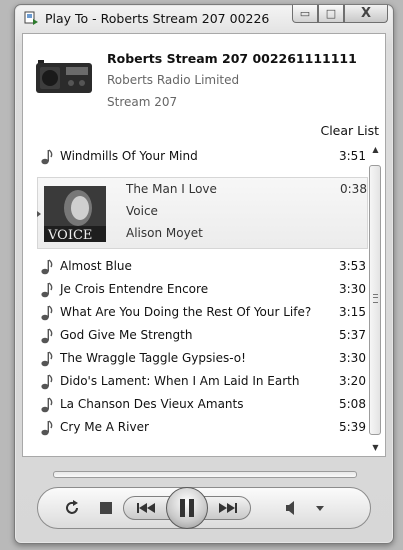 The width and height of the screenshot is (403, 550). Describe the element at coordinates (352, 156) in the screenshot. I see `track-duration: 3:51` at that location.